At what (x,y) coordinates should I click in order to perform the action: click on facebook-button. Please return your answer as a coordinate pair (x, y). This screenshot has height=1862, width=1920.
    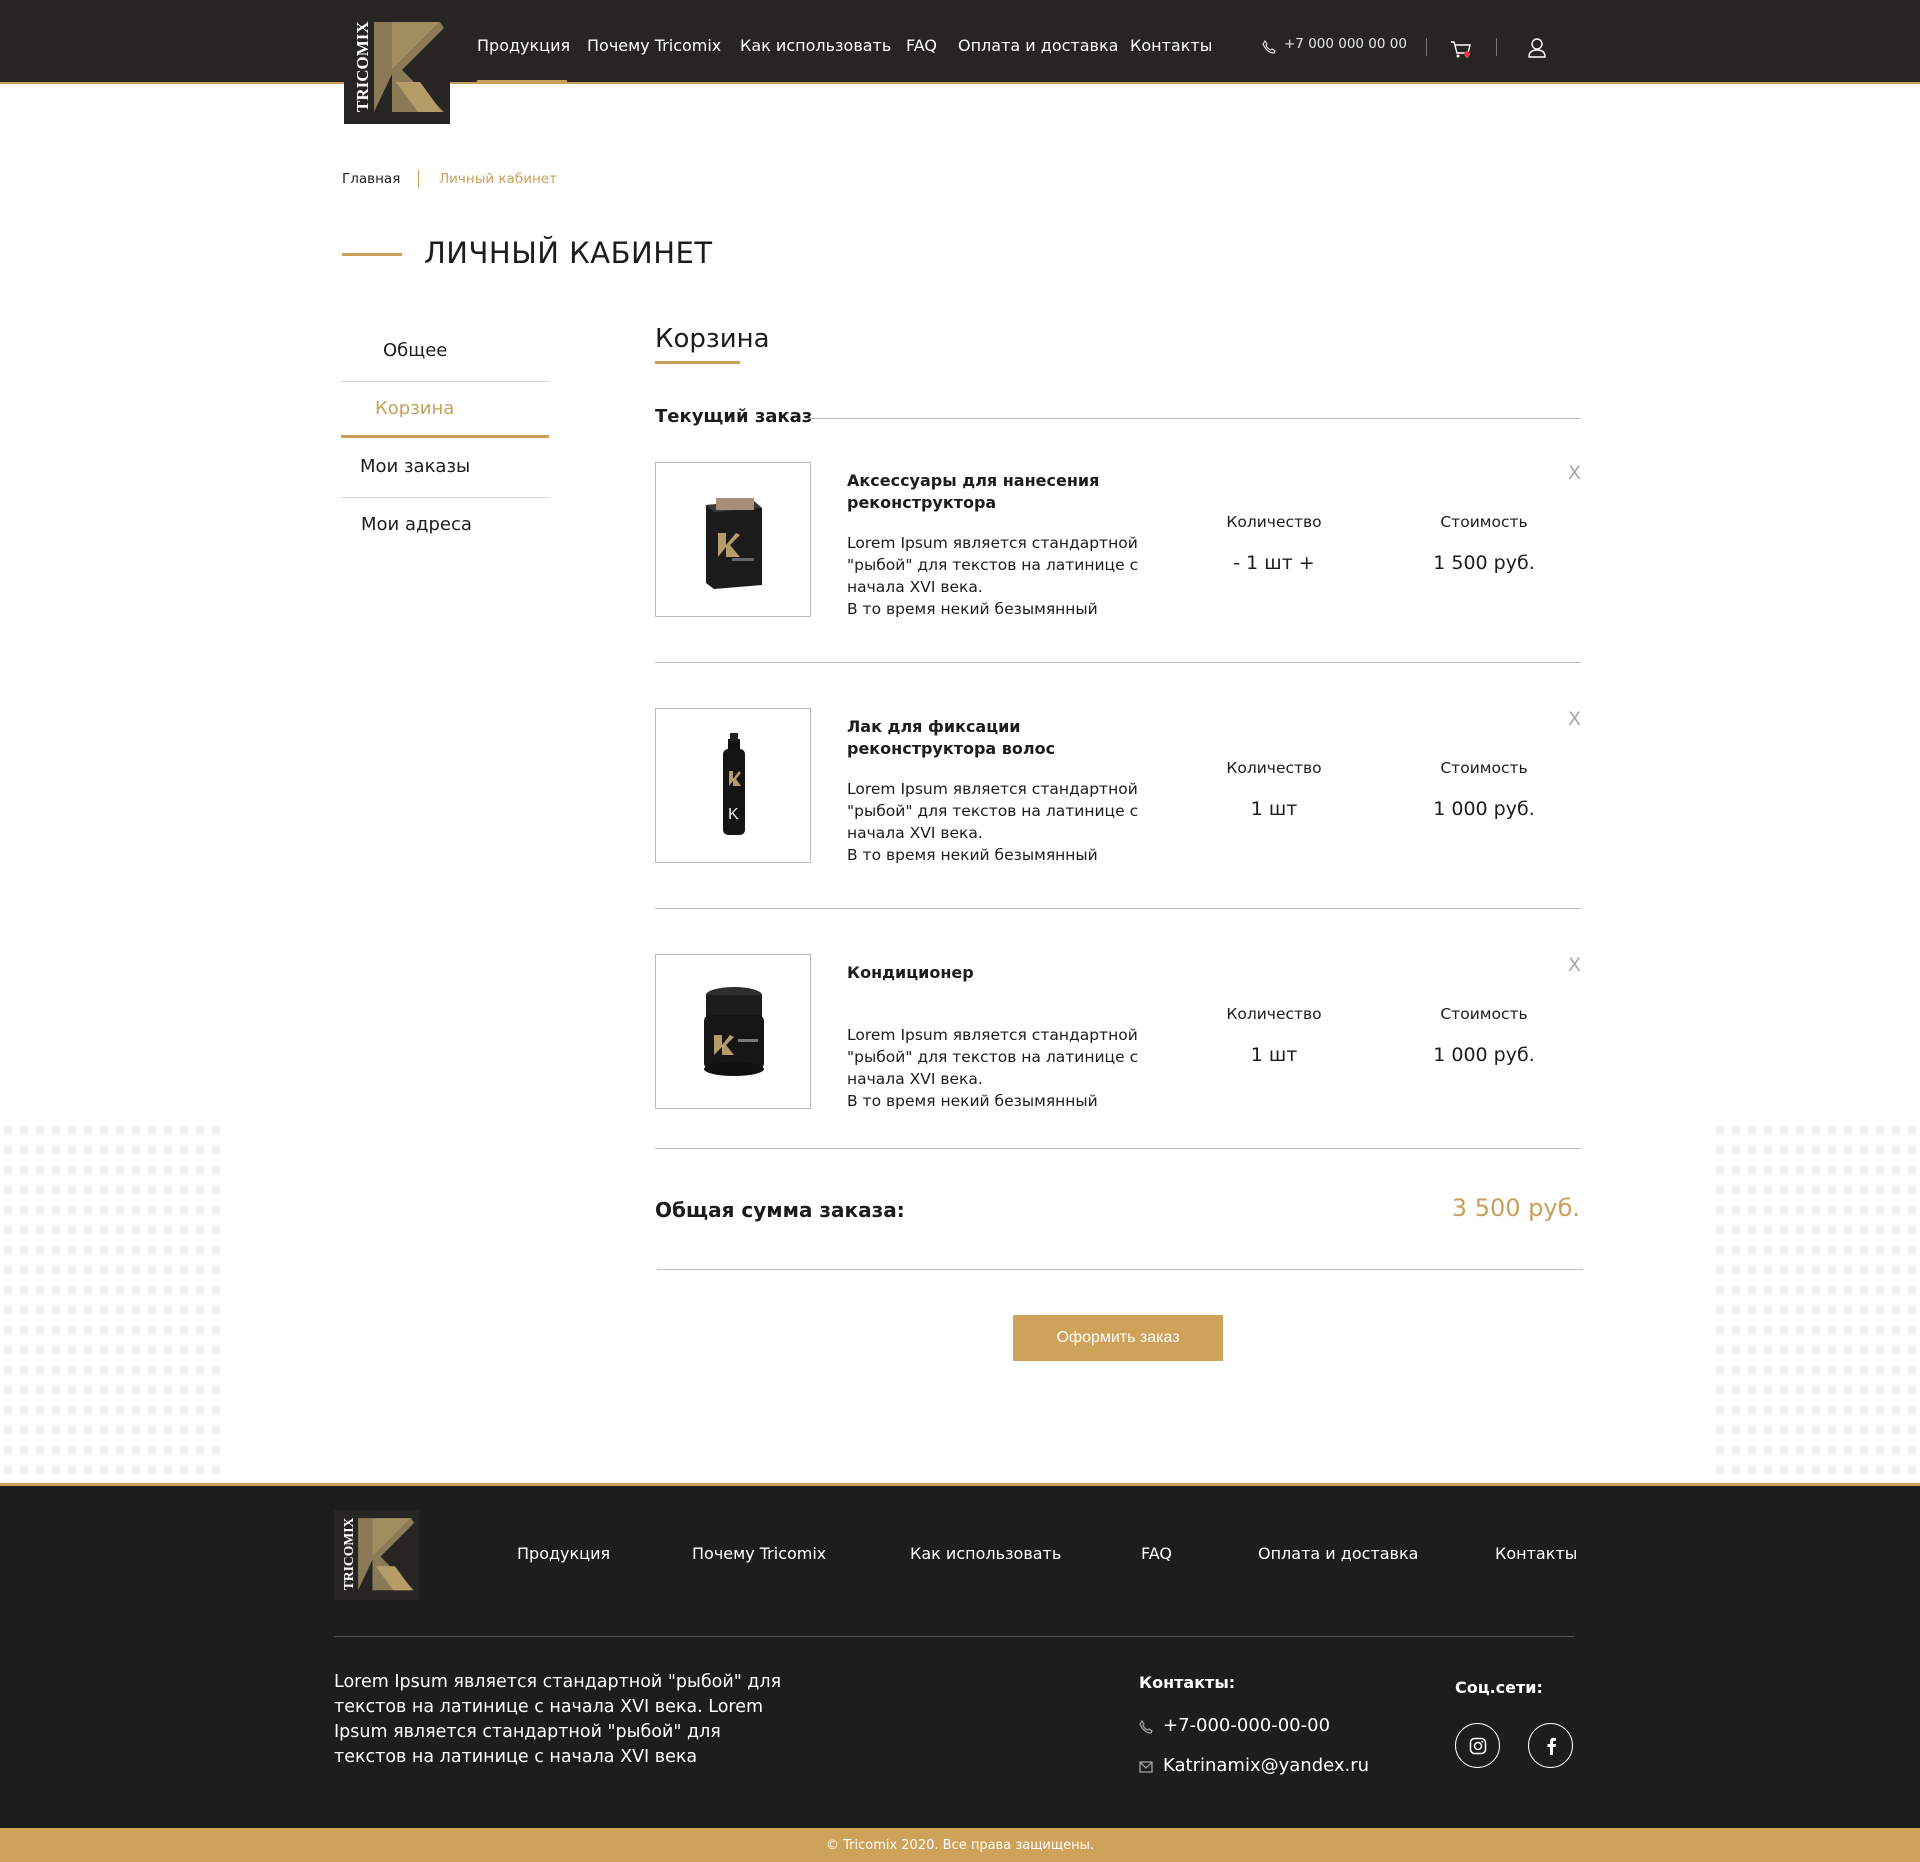
    Looking at the image, I should click on (1550, 1745).